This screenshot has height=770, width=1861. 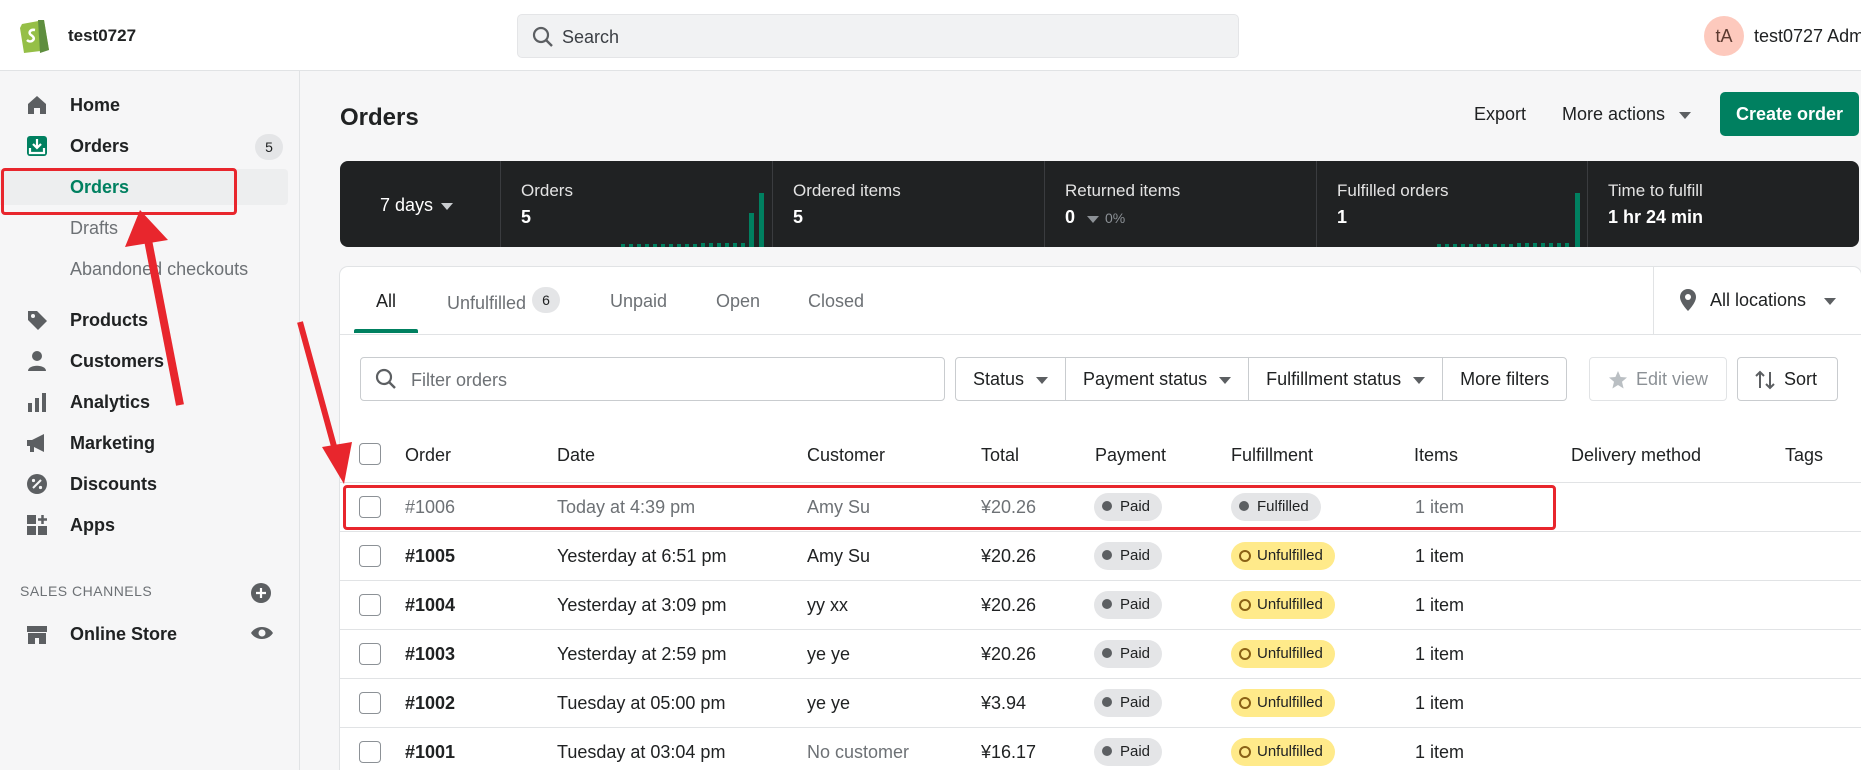 What do you see at coordinates (95, 105) in the screenshot?
I see `sidebar-item-label: Home` at bounding box center [95, 105].